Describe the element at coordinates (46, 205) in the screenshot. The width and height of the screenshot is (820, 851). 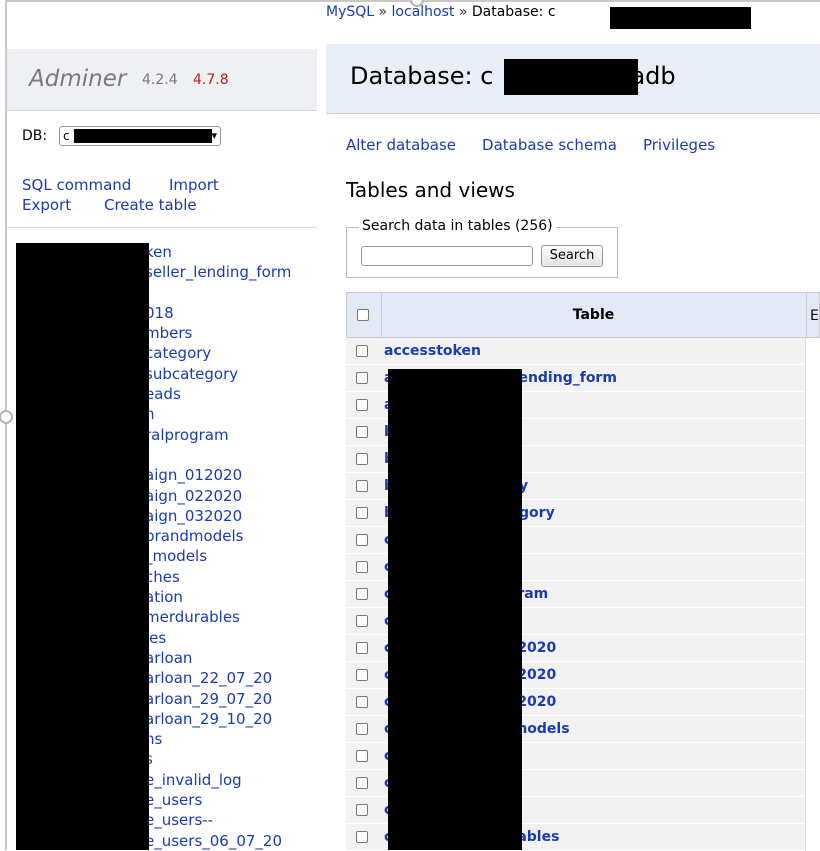
I see `export-link: Export` at that location.